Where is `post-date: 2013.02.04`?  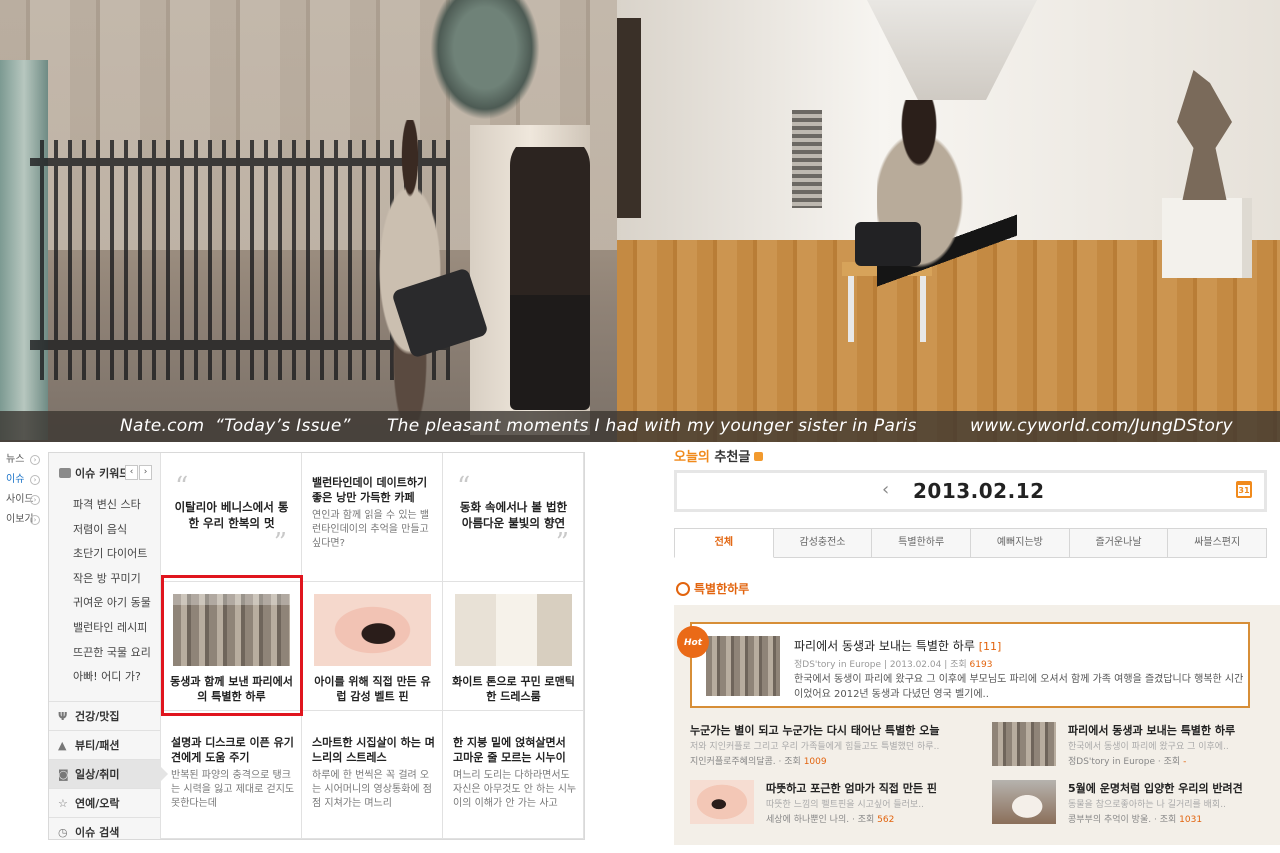 post-date: 2013.02.04 is located at coordinates (915, 665).